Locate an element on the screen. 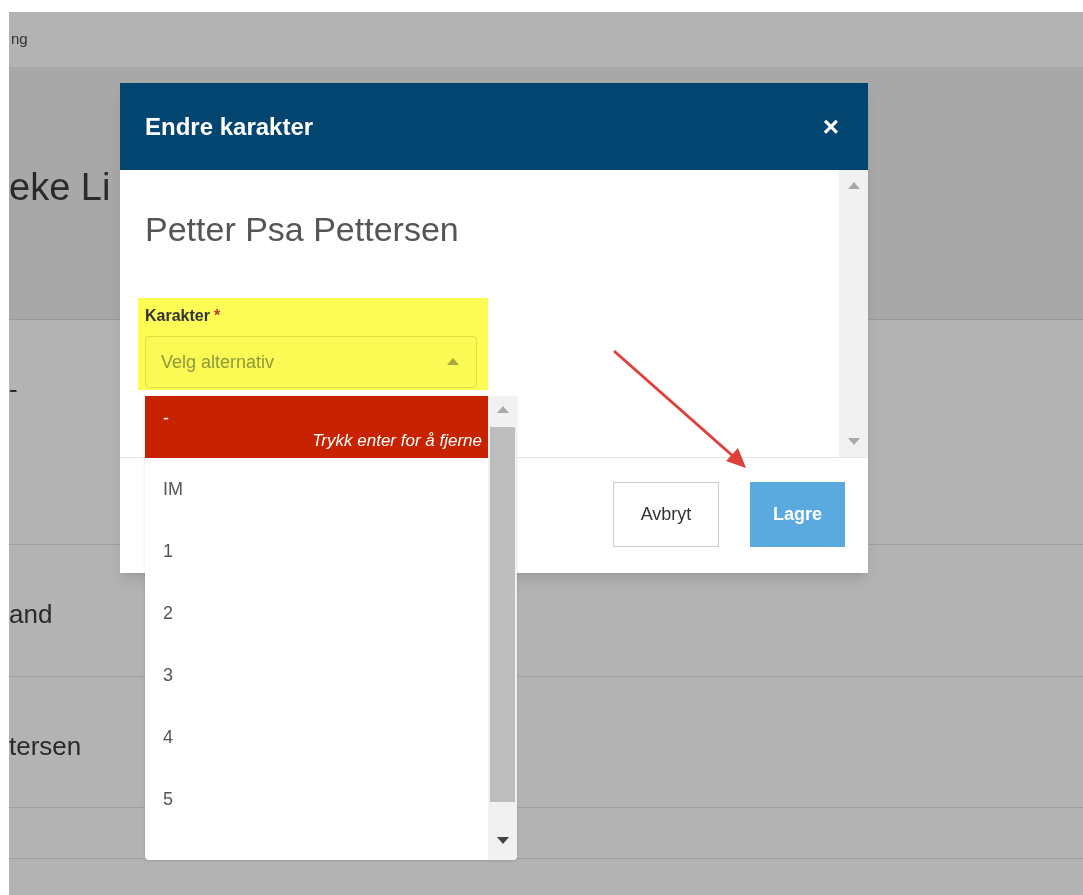 This screenshot has width=1083, height=895. page-heading: eke Li is located at coordinates (60, 187).